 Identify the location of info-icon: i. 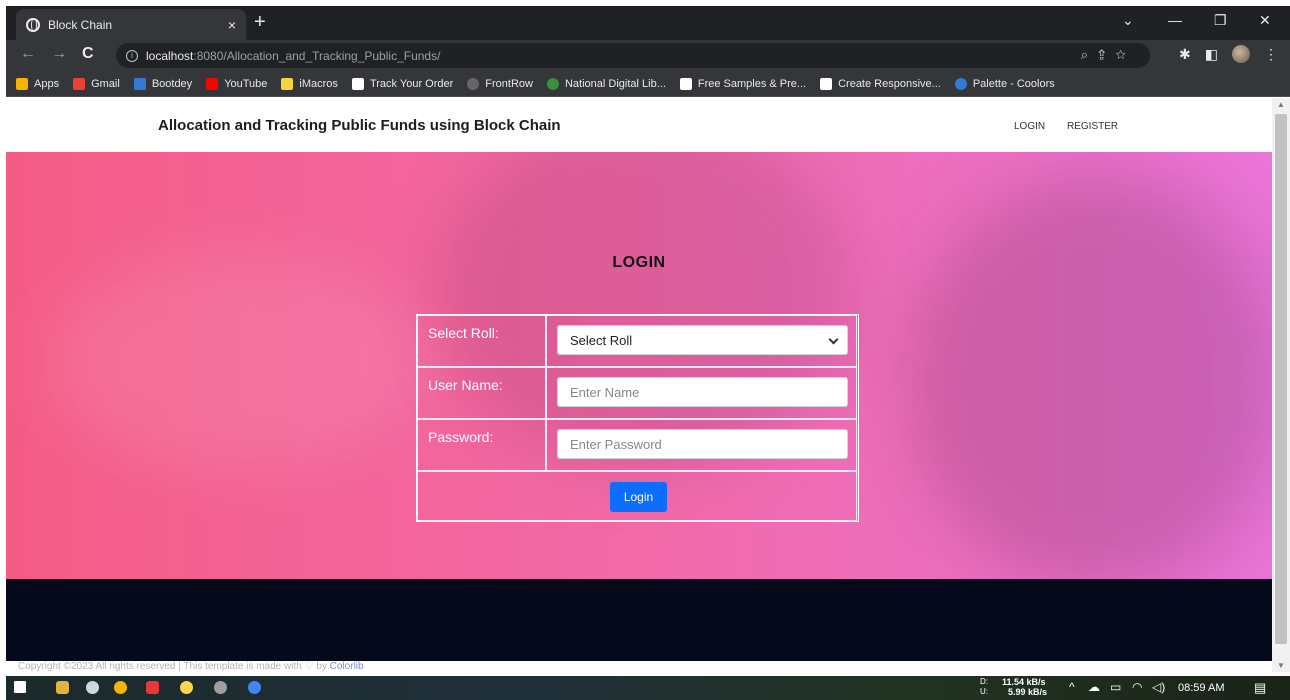
(132, 55).